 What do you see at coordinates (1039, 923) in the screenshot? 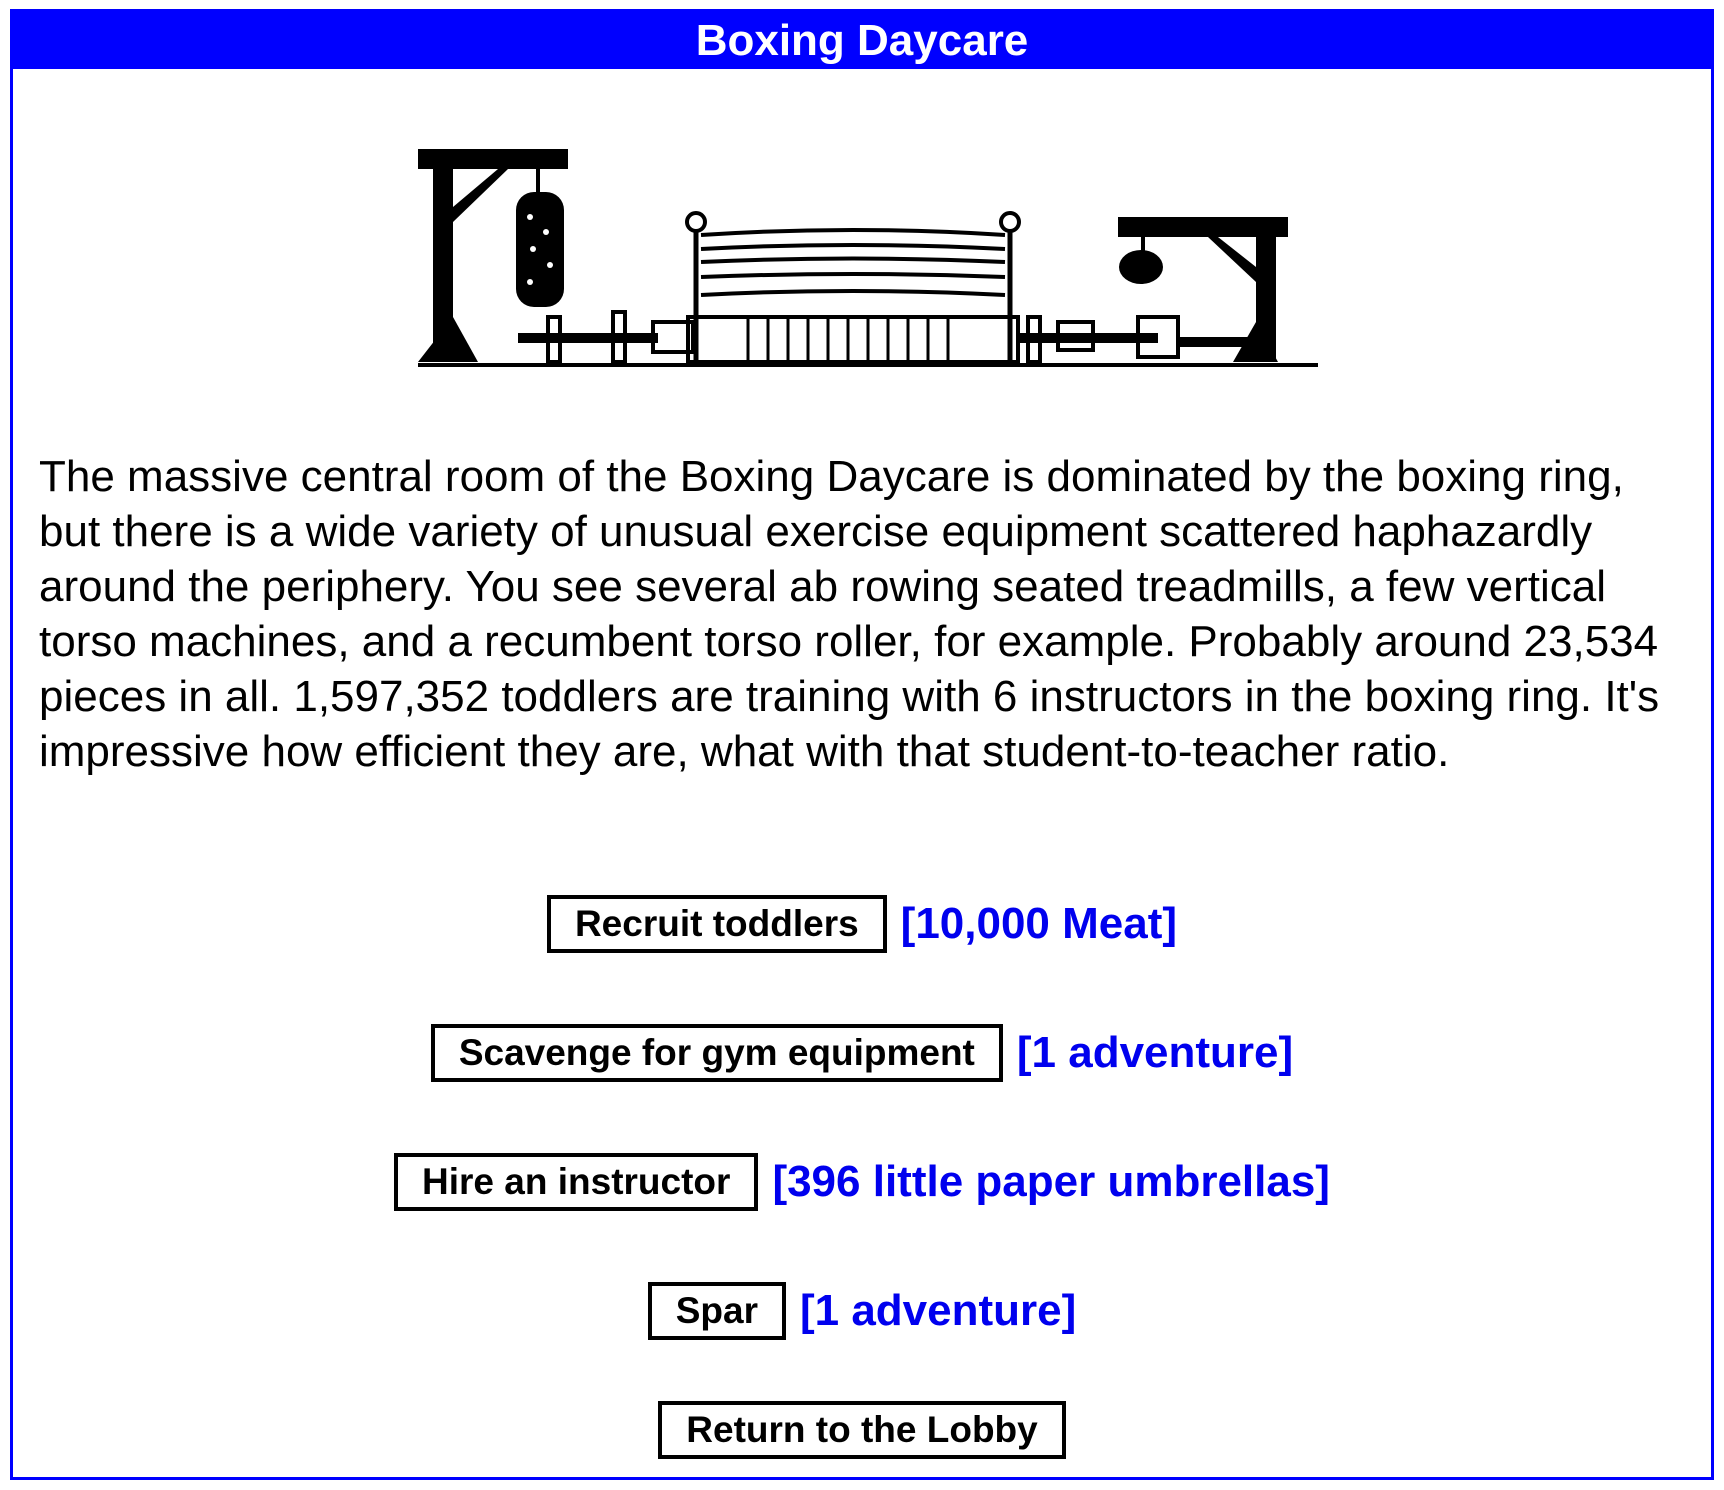
I see `recruit-cost: [10,000 Meat]` at bounding box center [1039, 923].